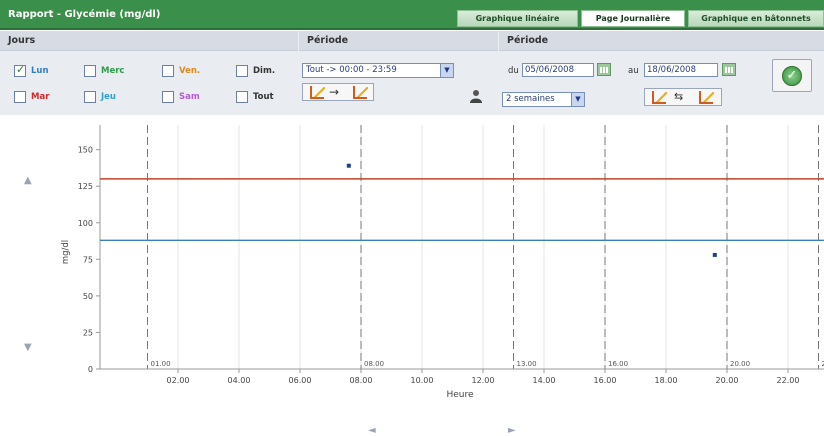 The image size is (824, 436). I want to click on y-tick-label: 50, so click(88, 296).